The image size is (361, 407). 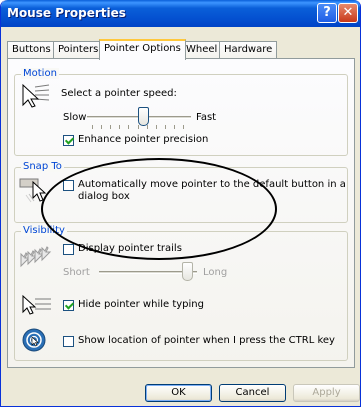 What do you see at coordinates (36, 257) in the screenshot?
I see `pointer-trails-icon` at bounding box center [36, 257].